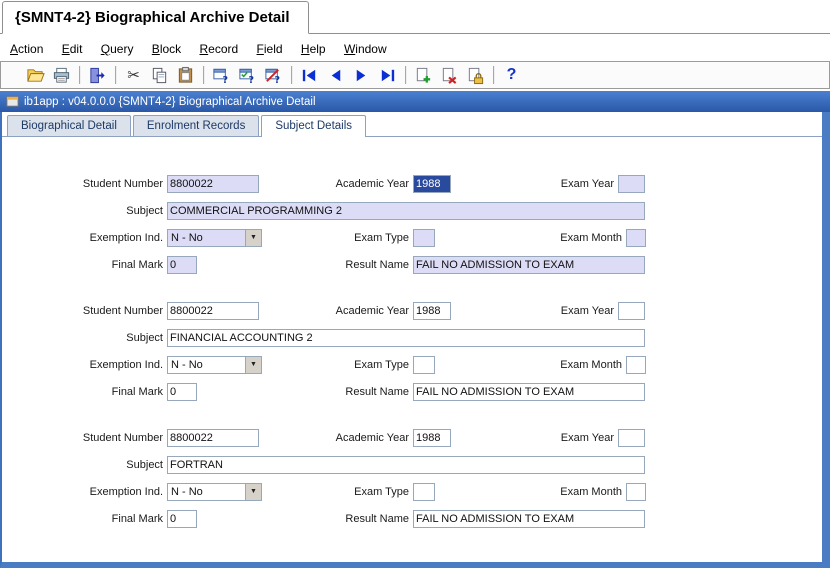  Describe the element at coordinates (313, 49) in the screenshot. I see `menu-help: Help` at that location.